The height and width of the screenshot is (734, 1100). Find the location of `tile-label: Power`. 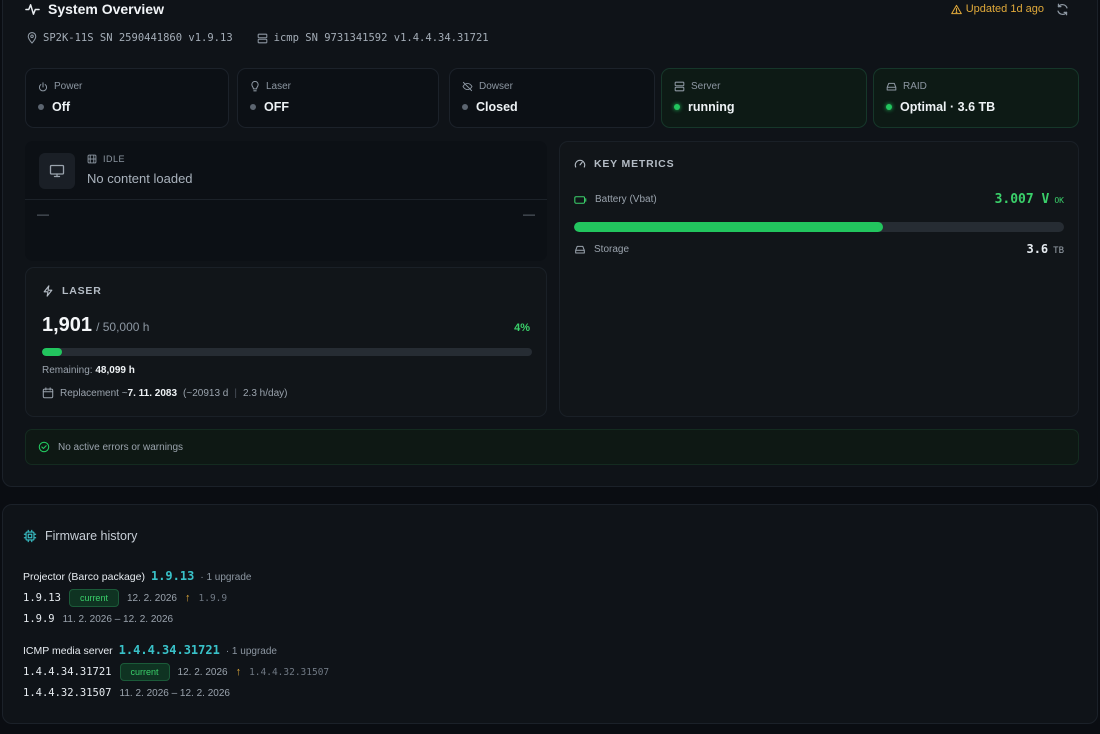

tile-label: Power is located at coordinates (68, 86).